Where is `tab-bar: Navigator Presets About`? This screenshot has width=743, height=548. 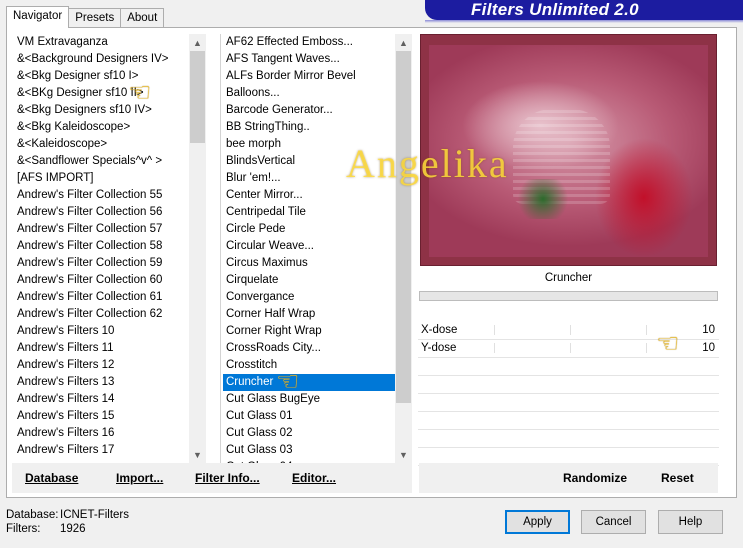
tab-bar: Navigator Presets About is located at coordinates (85, 17).